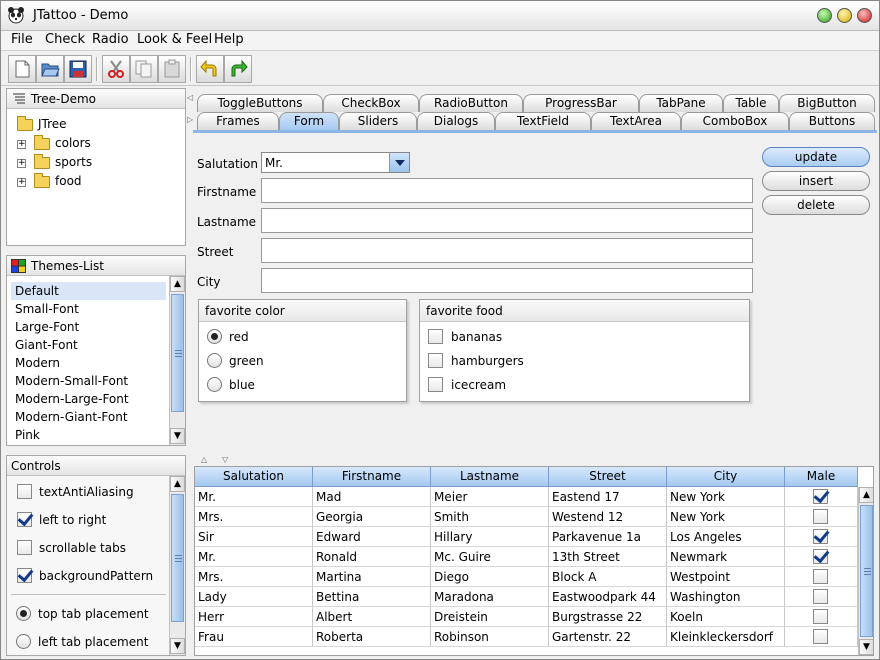 The image size is (880, 660). I want to click on paste-button, so click(172, 69).